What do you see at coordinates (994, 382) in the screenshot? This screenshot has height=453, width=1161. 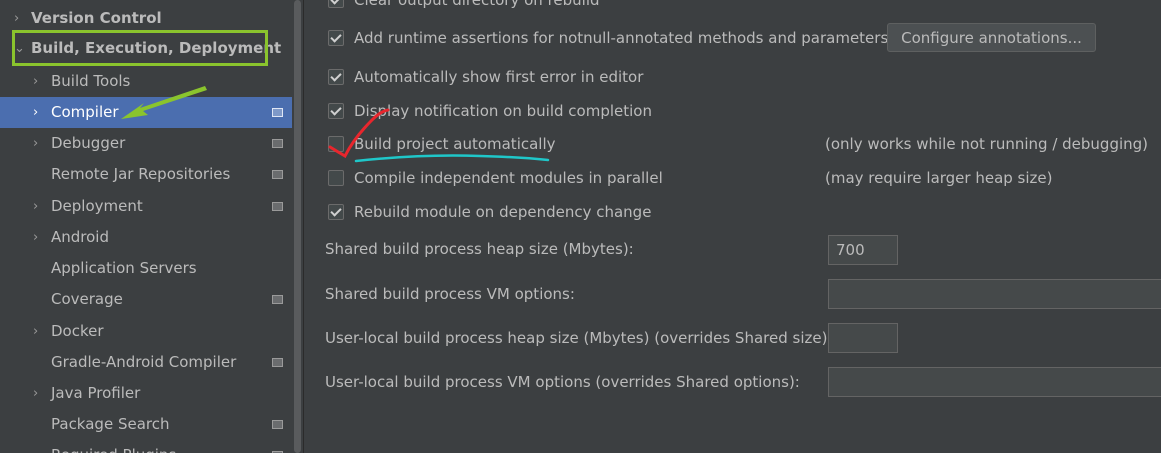 I see `user-vm-input` at bounding box center [994, 382].